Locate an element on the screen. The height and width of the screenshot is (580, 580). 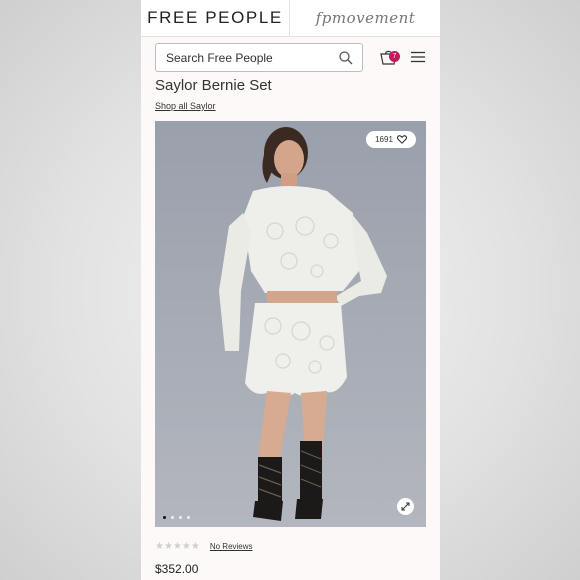
search-box: Search Free People is located at coordinates (259, 57).